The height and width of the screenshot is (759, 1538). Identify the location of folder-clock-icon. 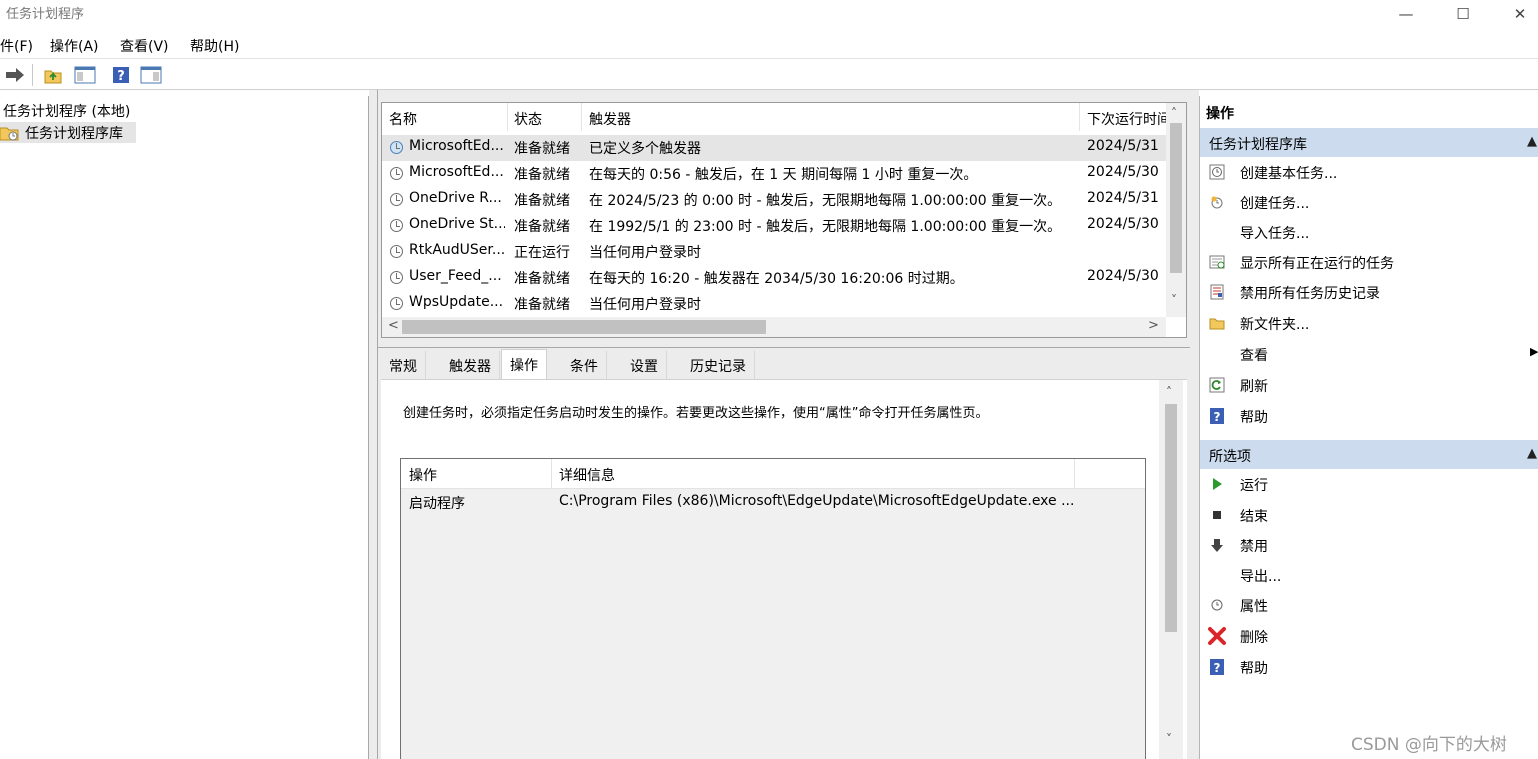
(9, 134).